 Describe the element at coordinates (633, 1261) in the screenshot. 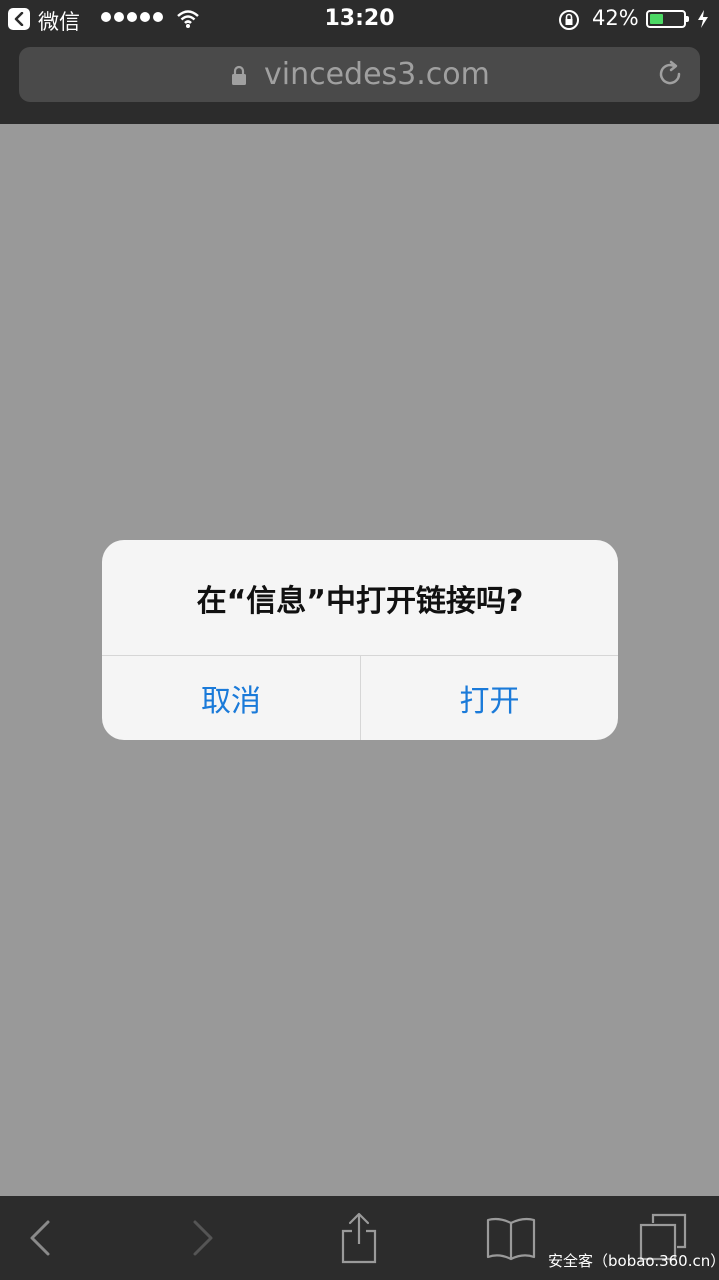

I see `watermark: 安全客（bobao.360.cn）` at that location.